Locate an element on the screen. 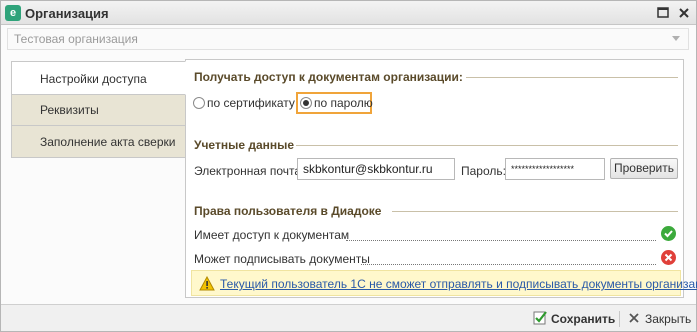 The height and width of the screenshot is (332, 697). tab-access-settings-label: Настройки доступа is located at coordinates (93, 79).